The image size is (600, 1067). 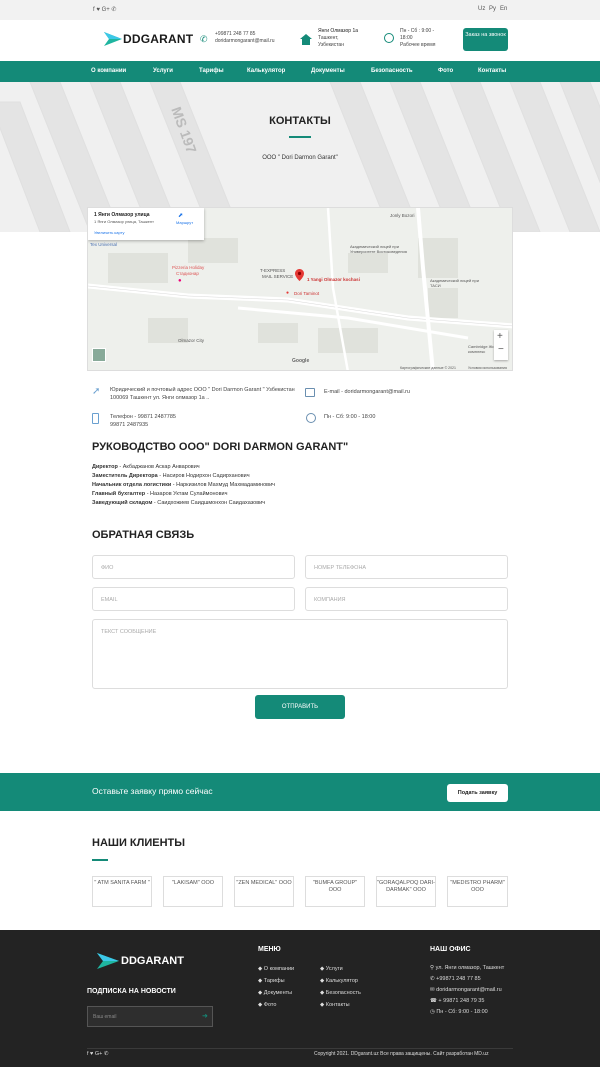 I want to click on header-phone: +99871 248 77 85, so click(x=245, y=34).